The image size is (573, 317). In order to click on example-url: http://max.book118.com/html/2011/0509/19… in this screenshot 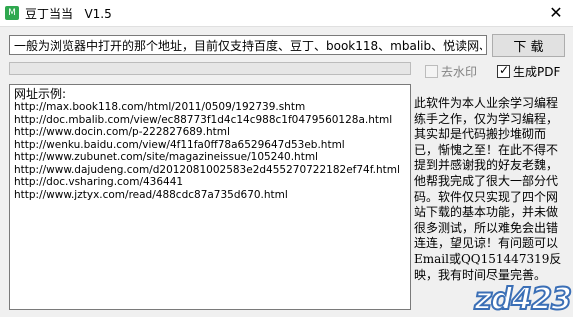, I will do `click(160, 107)`.